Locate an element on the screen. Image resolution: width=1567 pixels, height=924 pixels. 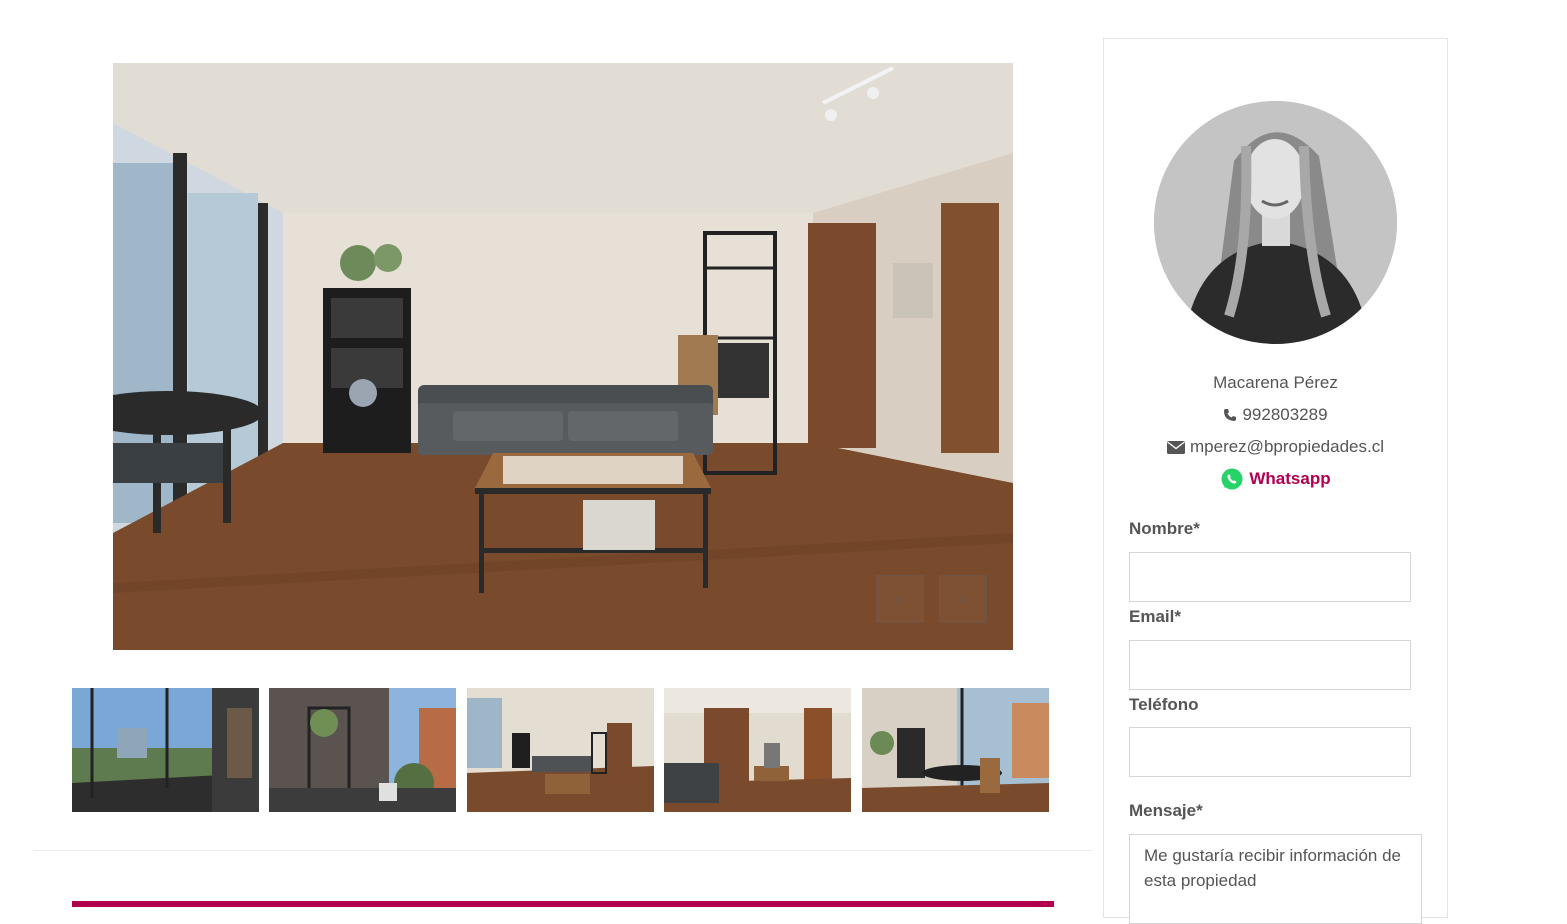
nombre-input is located at coordinates (1270, 577).